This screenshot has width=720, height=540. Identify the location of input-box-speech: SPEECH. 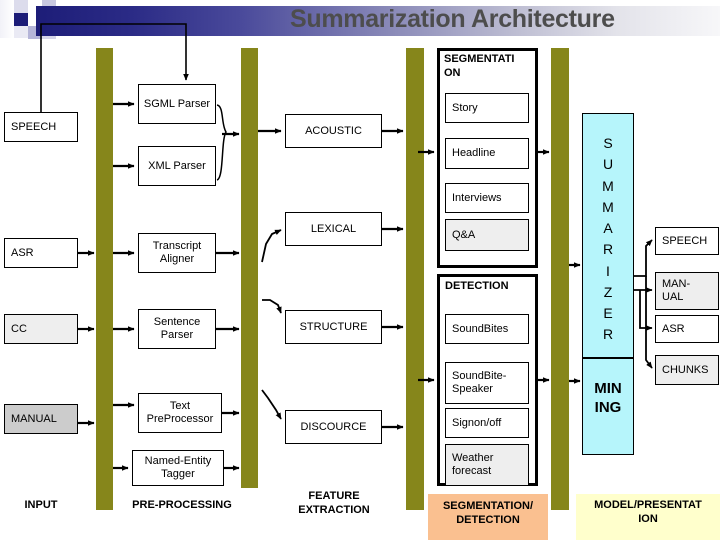
(41, 127).